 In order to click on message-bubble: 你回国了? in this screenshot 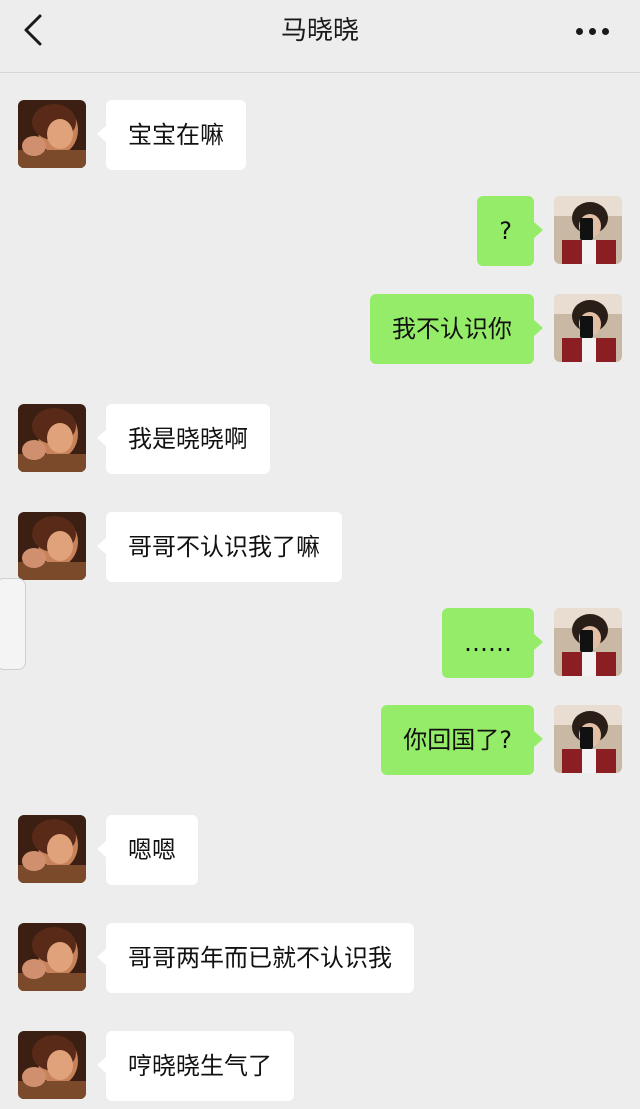, I will do `click(462, 740)`.